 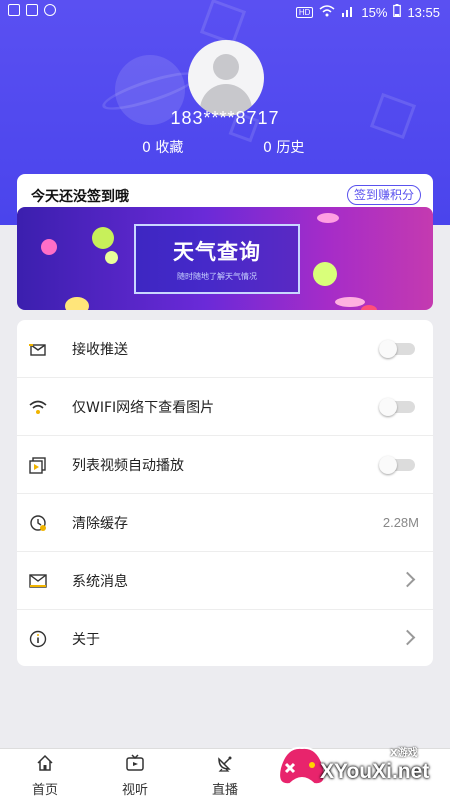 What do you see at coordinates (348, 12) in the screenshot?
I see `cell-signal-icon` at bounding box center [348, 12].